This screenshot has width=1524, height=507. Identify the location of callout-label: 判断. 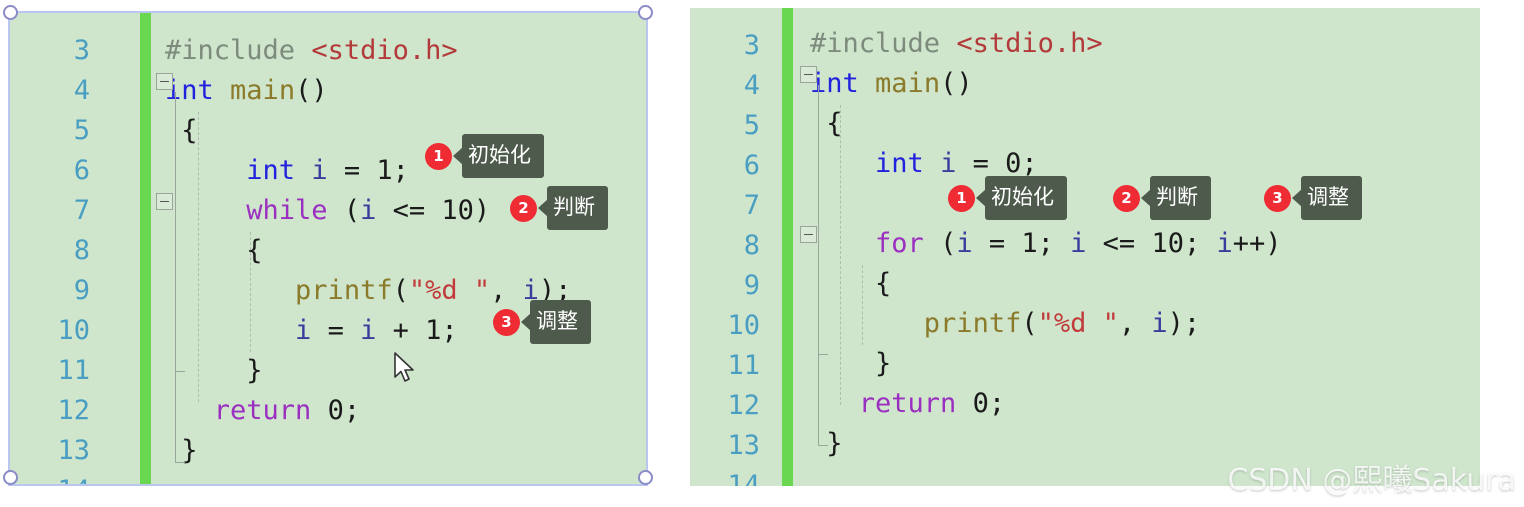
(1180, 198).